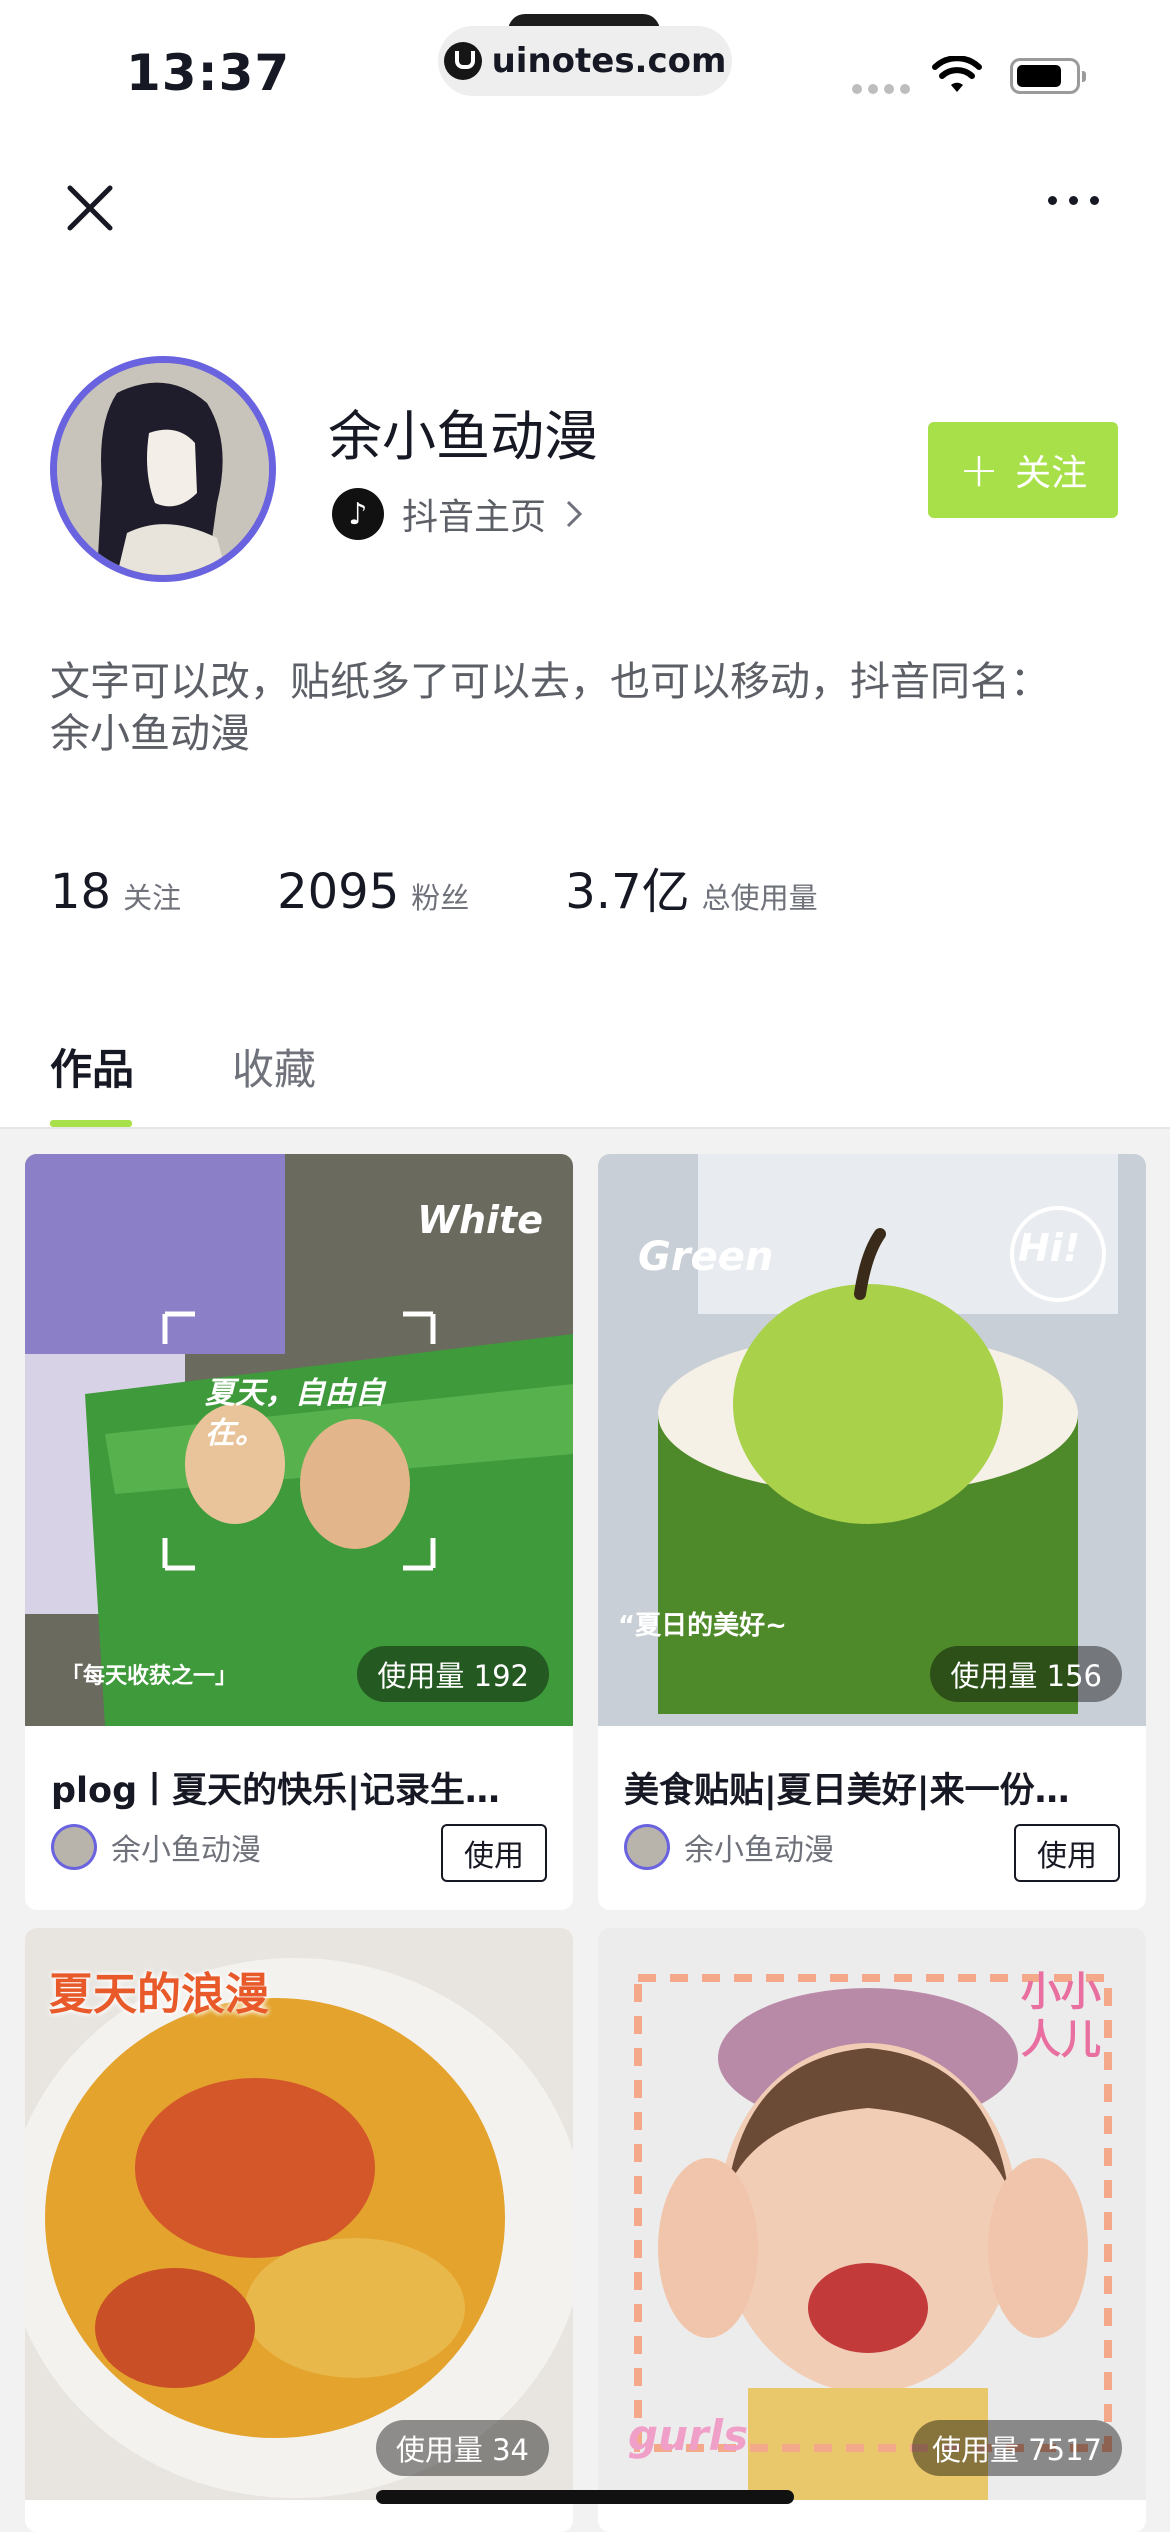 The image size is (1170, 2532). What do you see at coordinates (295, 1413) in the screenshot?
I see `sticker-text: 夏天，自由自在。` at bounding box center [295, 1413].